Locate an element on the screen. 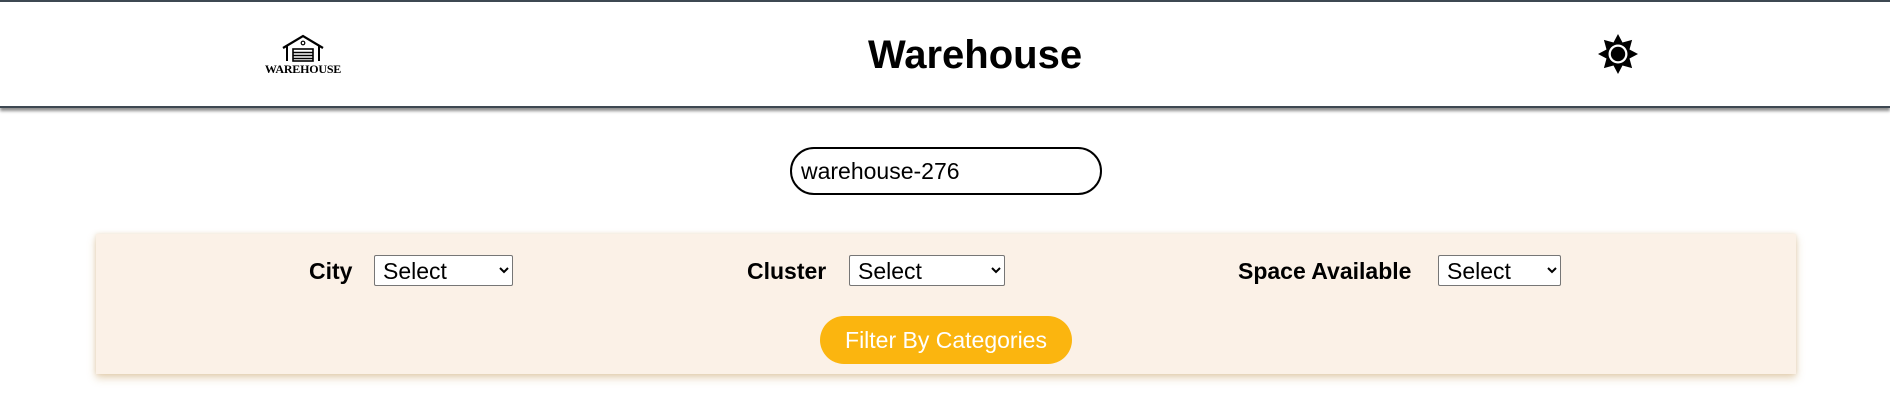  filter-by-categories-button: Filter By Categories is located at coordinates (946, 340).